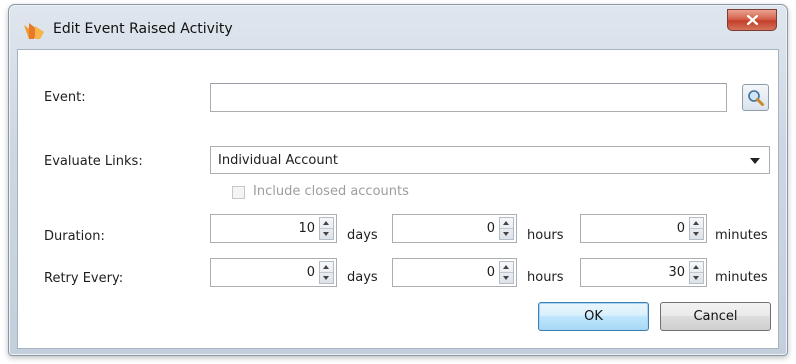  I want to click on event-label: Event:, so click(65, 97).